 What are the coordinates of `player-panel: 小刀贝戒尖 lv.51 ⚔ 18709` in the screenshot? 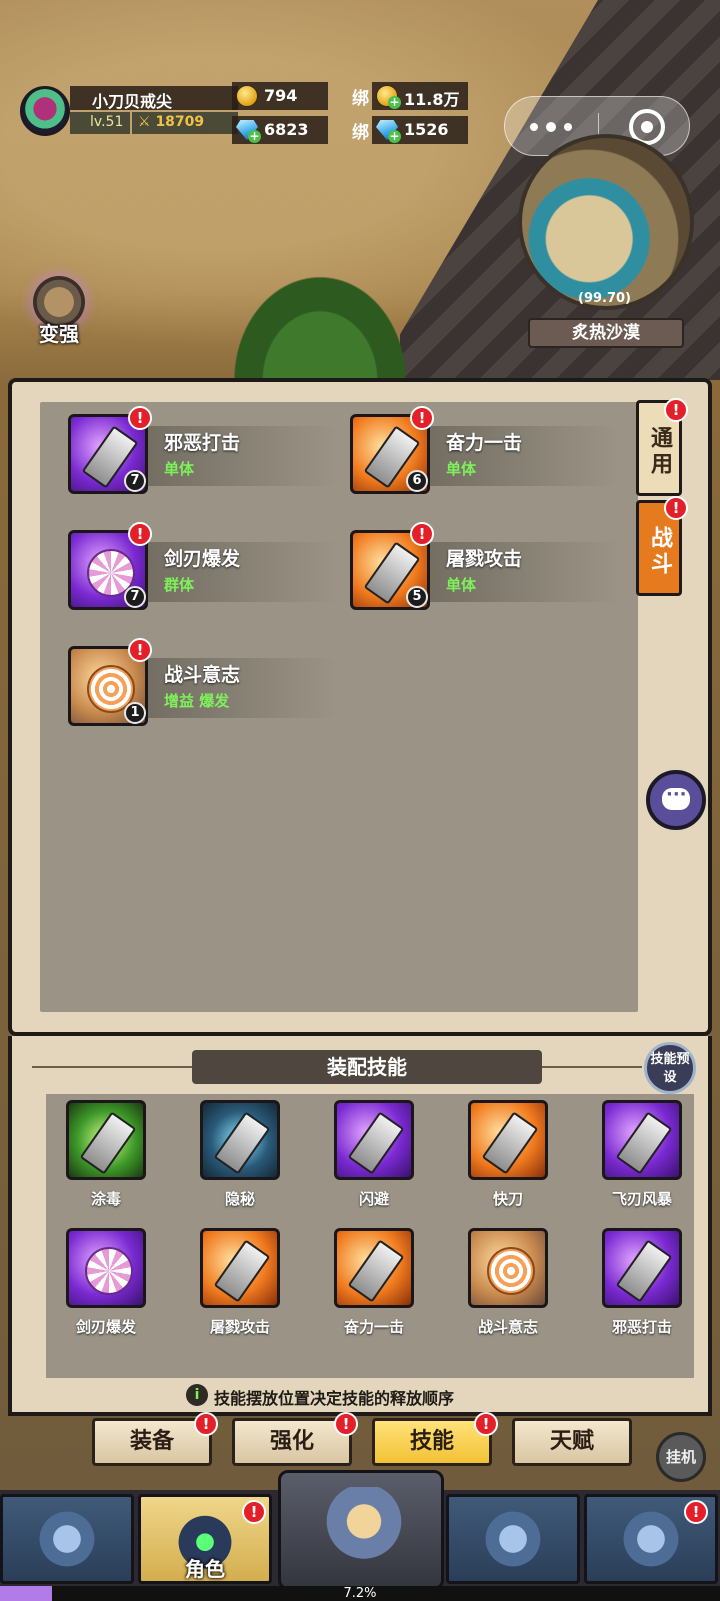 It's located at (129, 111).